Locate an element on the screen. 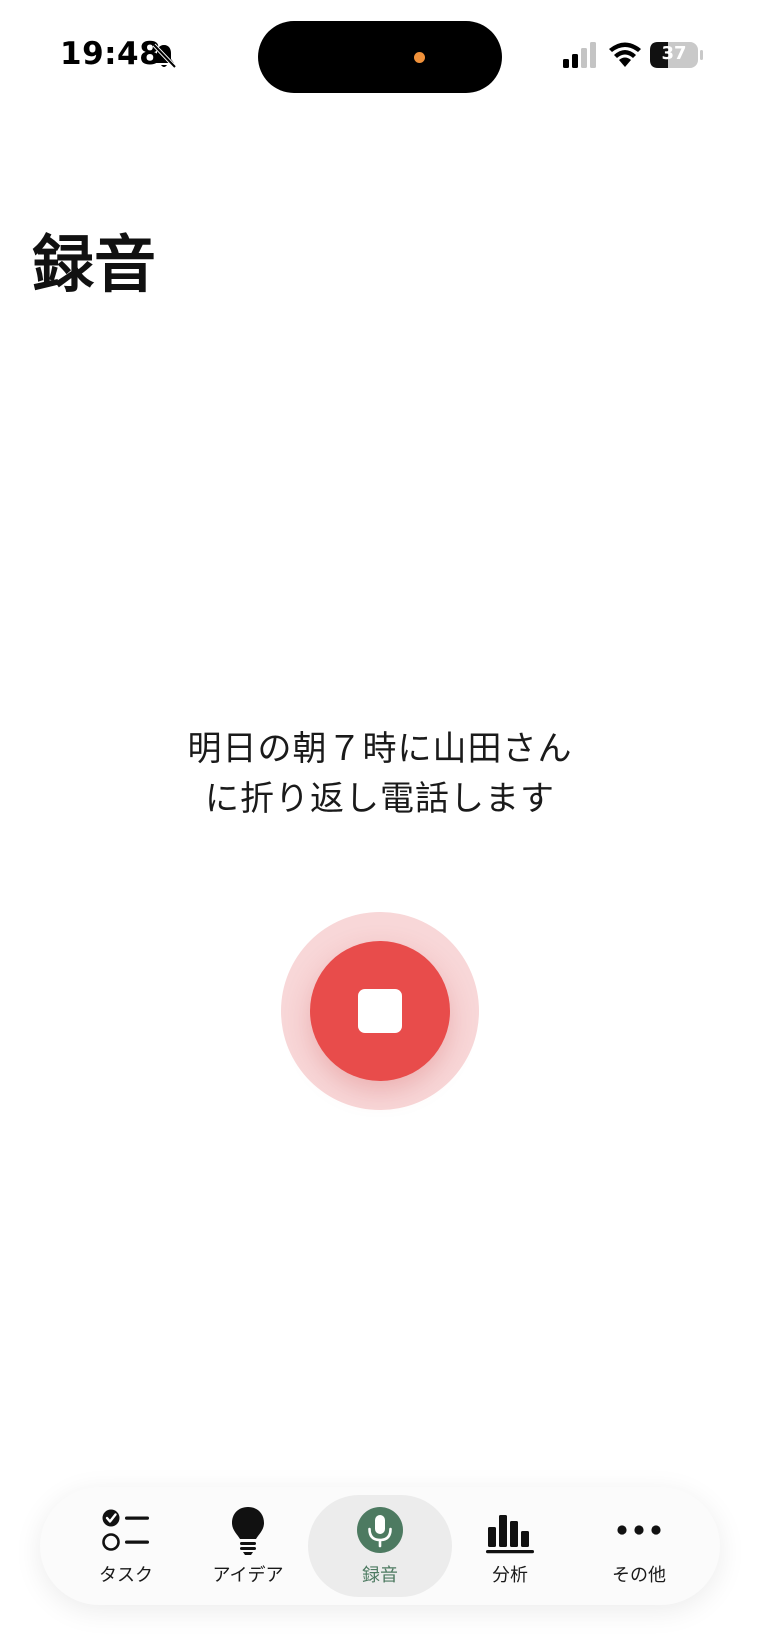 The width and height of the screenshot is (760, 1647). tab-tasks: タスク is located at coordinates (126, 1546).